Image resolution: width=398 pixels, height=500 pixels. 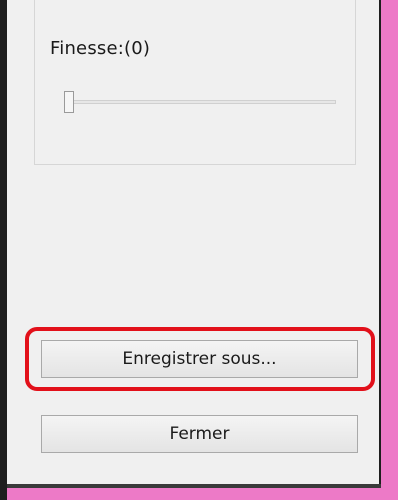 I want to click on finesse-slider-track, so click(x=200, y=102).